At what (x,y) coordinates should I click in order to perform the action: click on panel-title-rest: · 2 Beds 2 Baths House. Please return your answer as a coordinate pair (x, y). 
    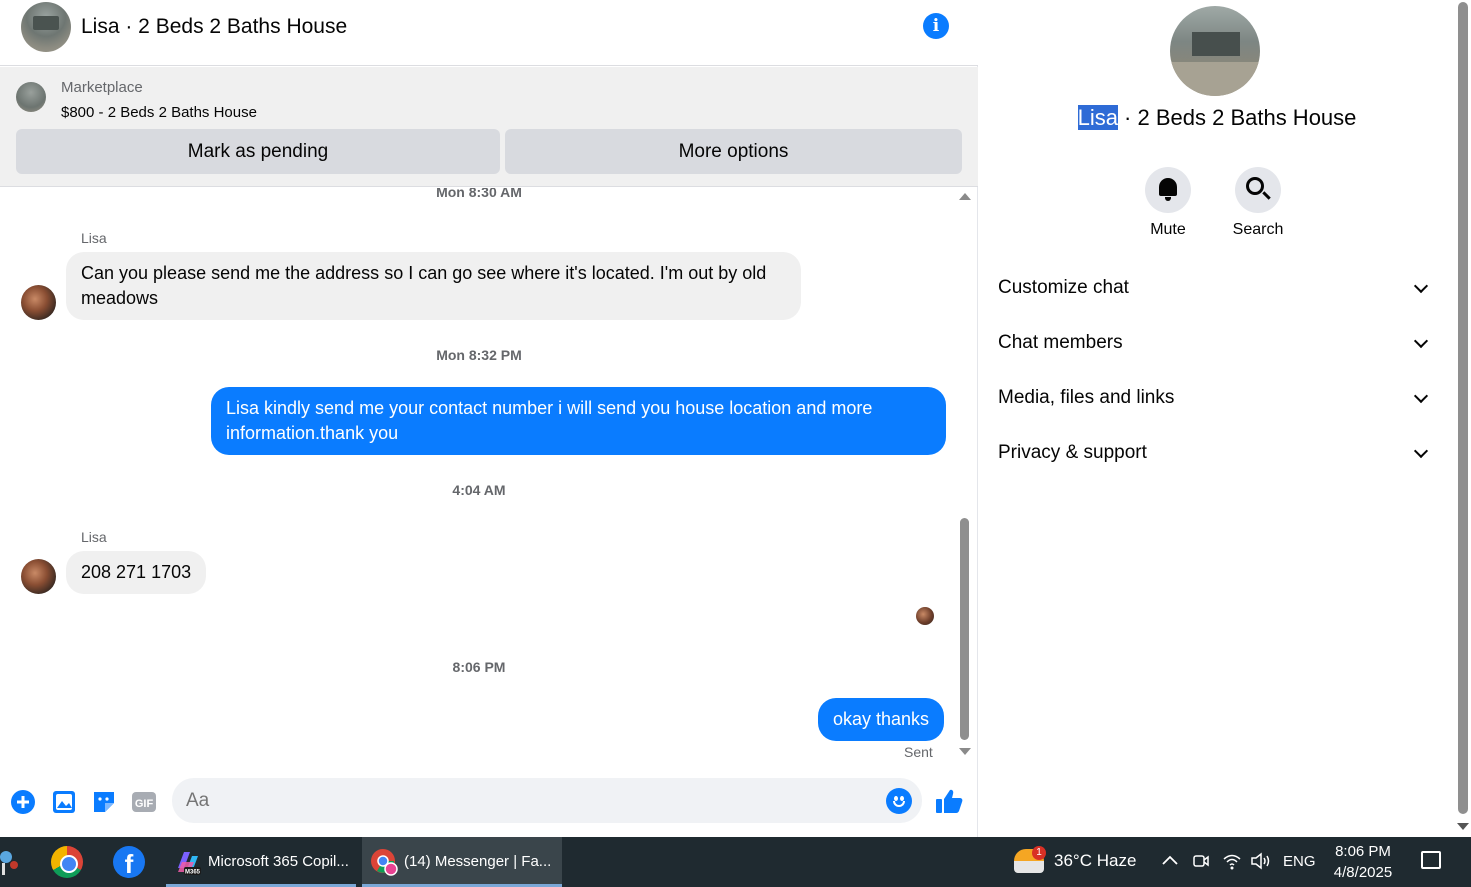
    Looking at the image, I should click on (1237, 117).